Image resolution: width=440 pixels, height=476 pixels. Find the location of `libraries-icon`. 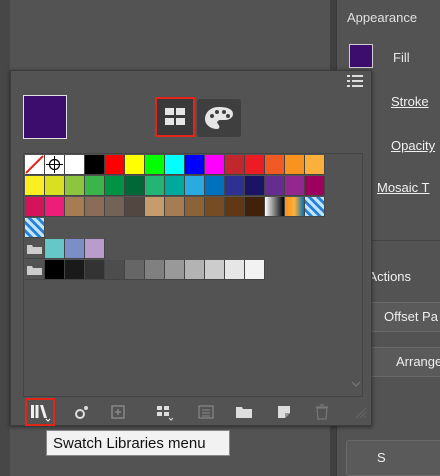

libraries-icon is located at coordinates (41, 413).